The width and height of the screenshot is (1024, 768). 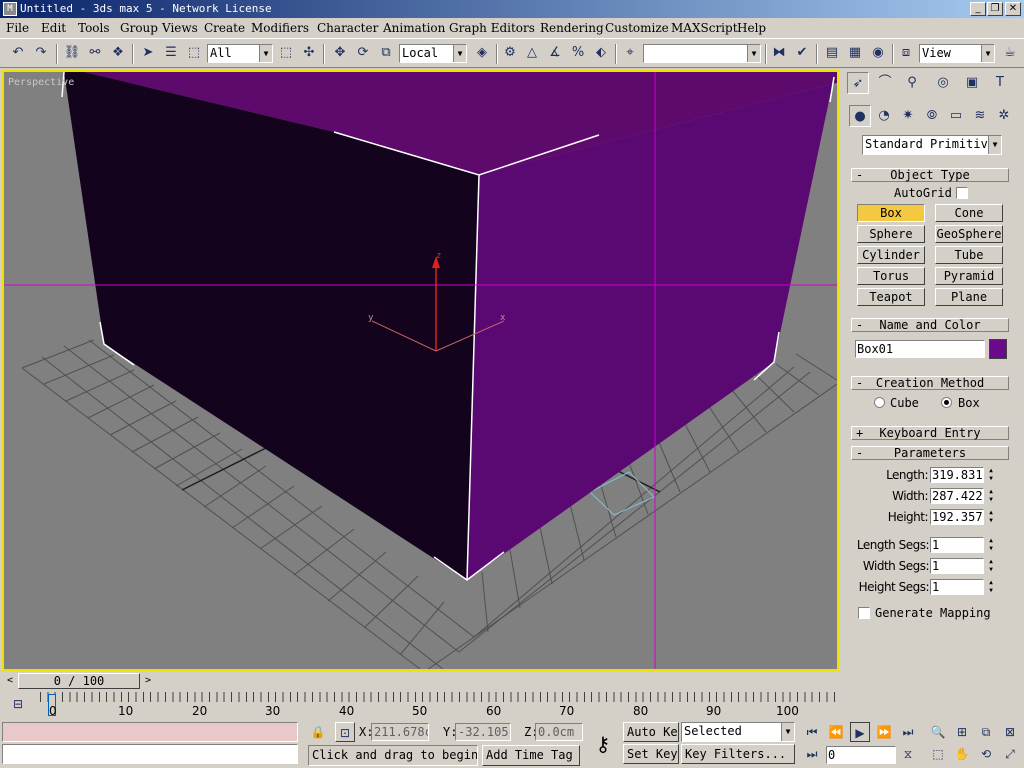 I want to click on keyboard-entry-rollout: + Keyboard Entry, so click(x=930, y=433).